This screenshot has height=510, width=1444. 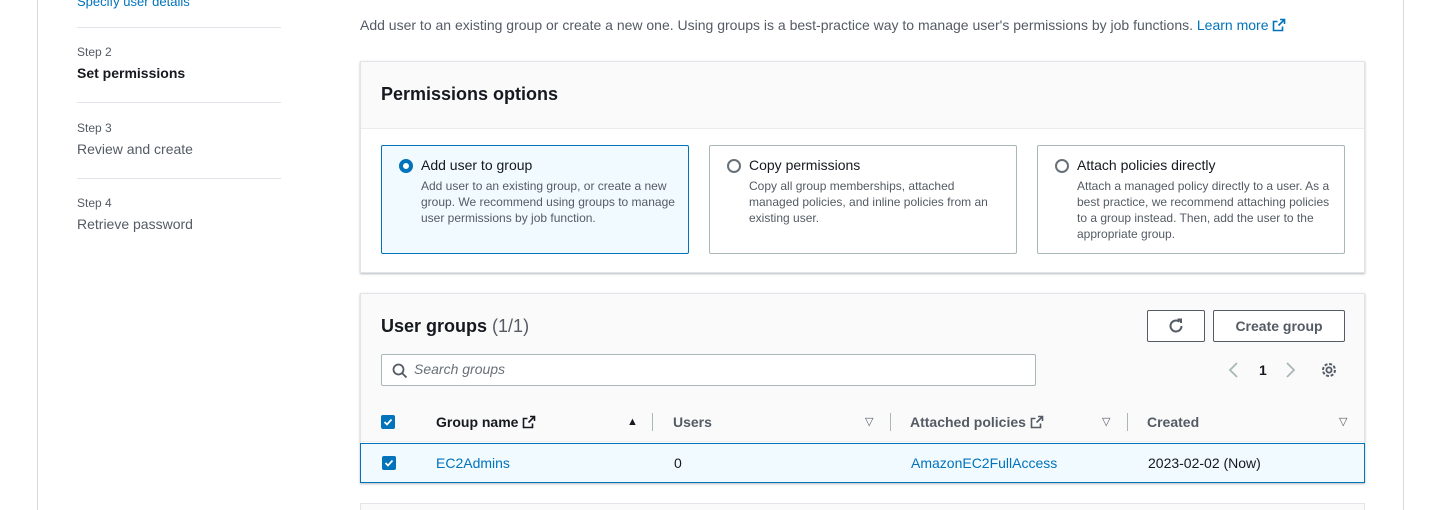 I want to click on chevron-right-icon, so click(x=1290, y=370).